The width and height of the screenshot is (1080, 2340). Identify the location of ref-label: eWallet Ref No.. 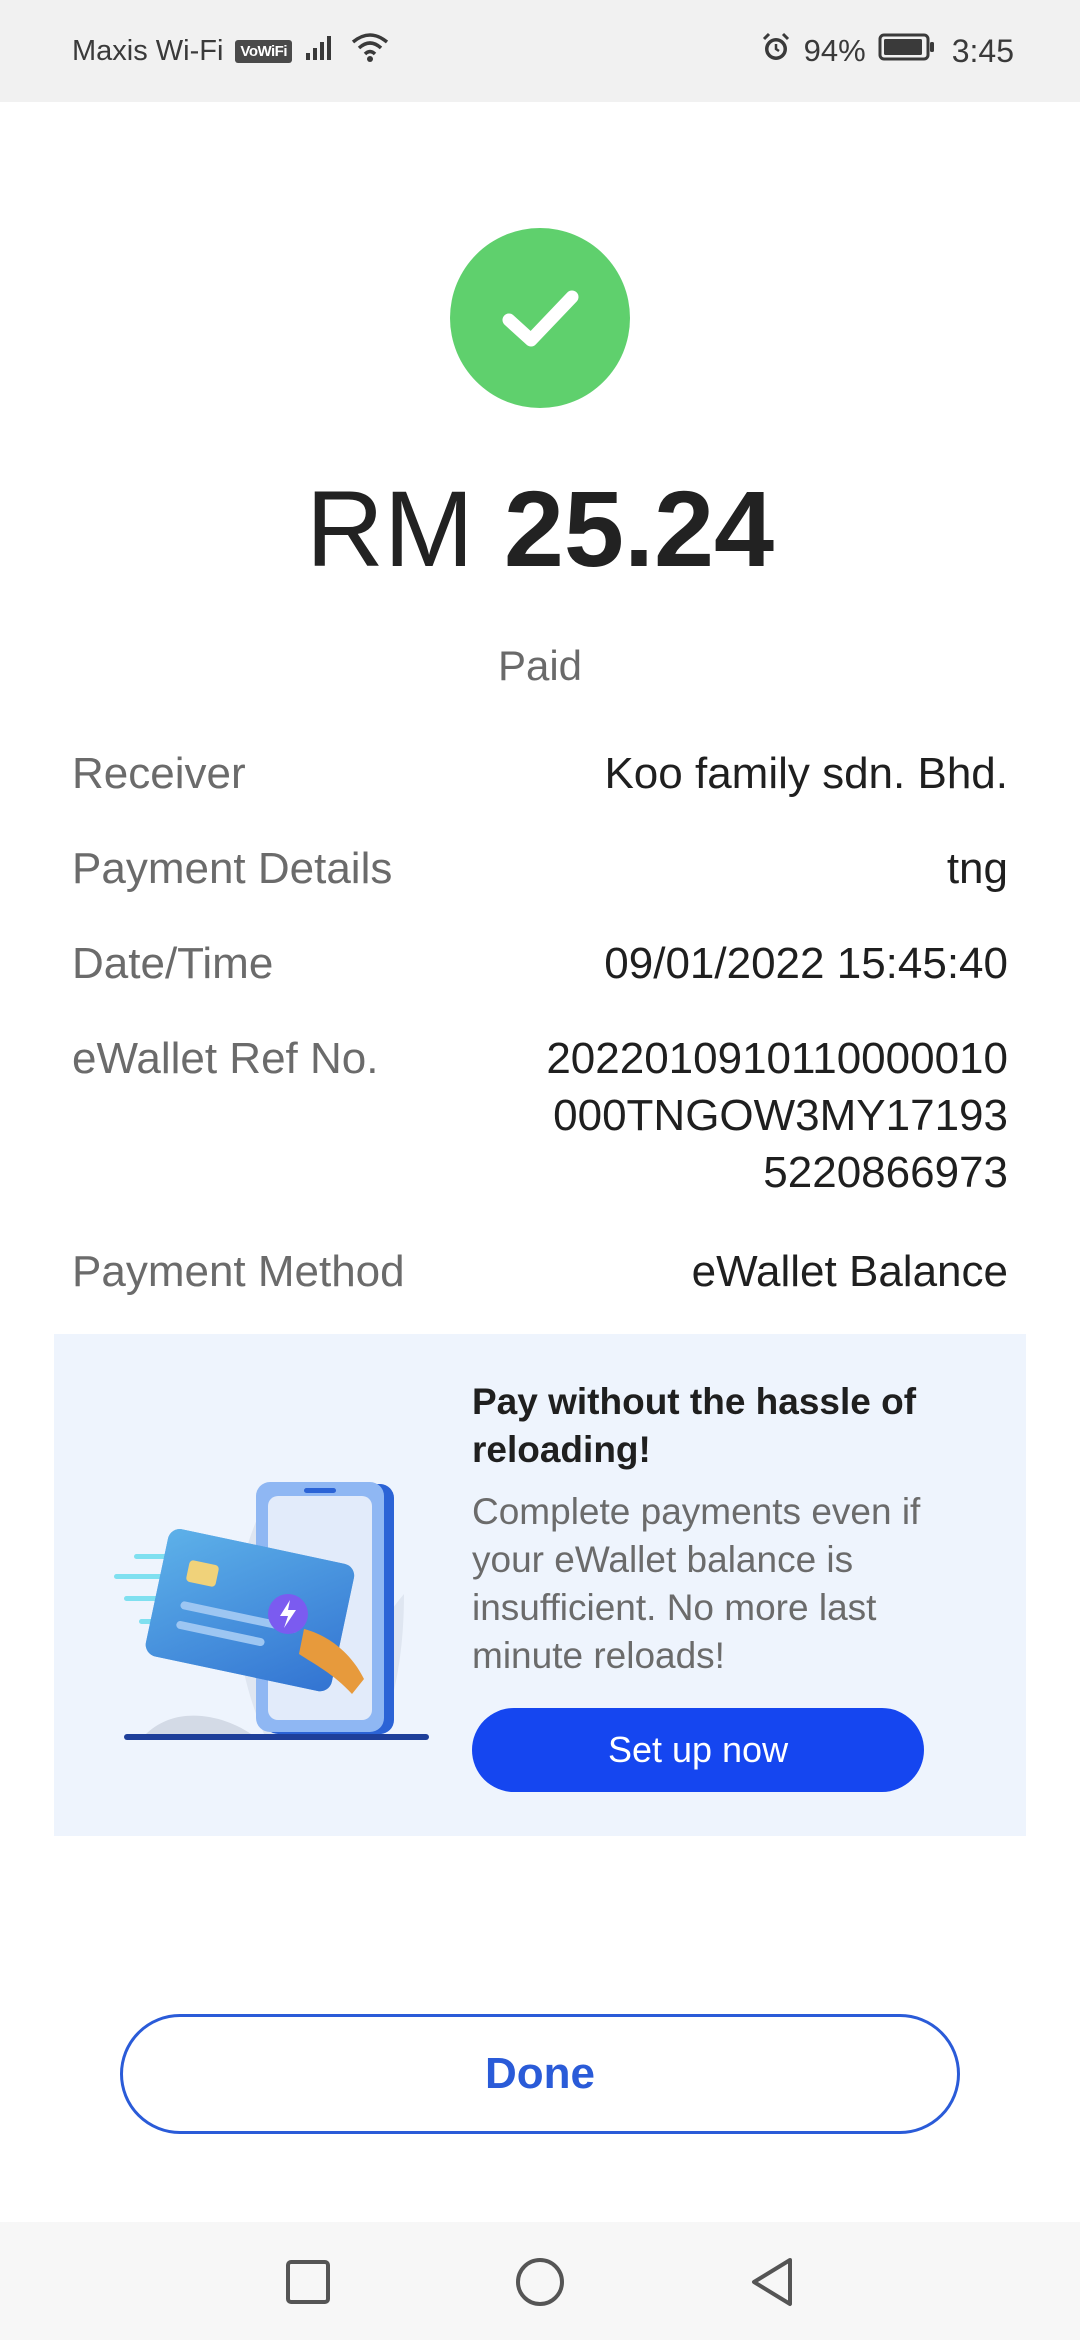
(225, 1058).